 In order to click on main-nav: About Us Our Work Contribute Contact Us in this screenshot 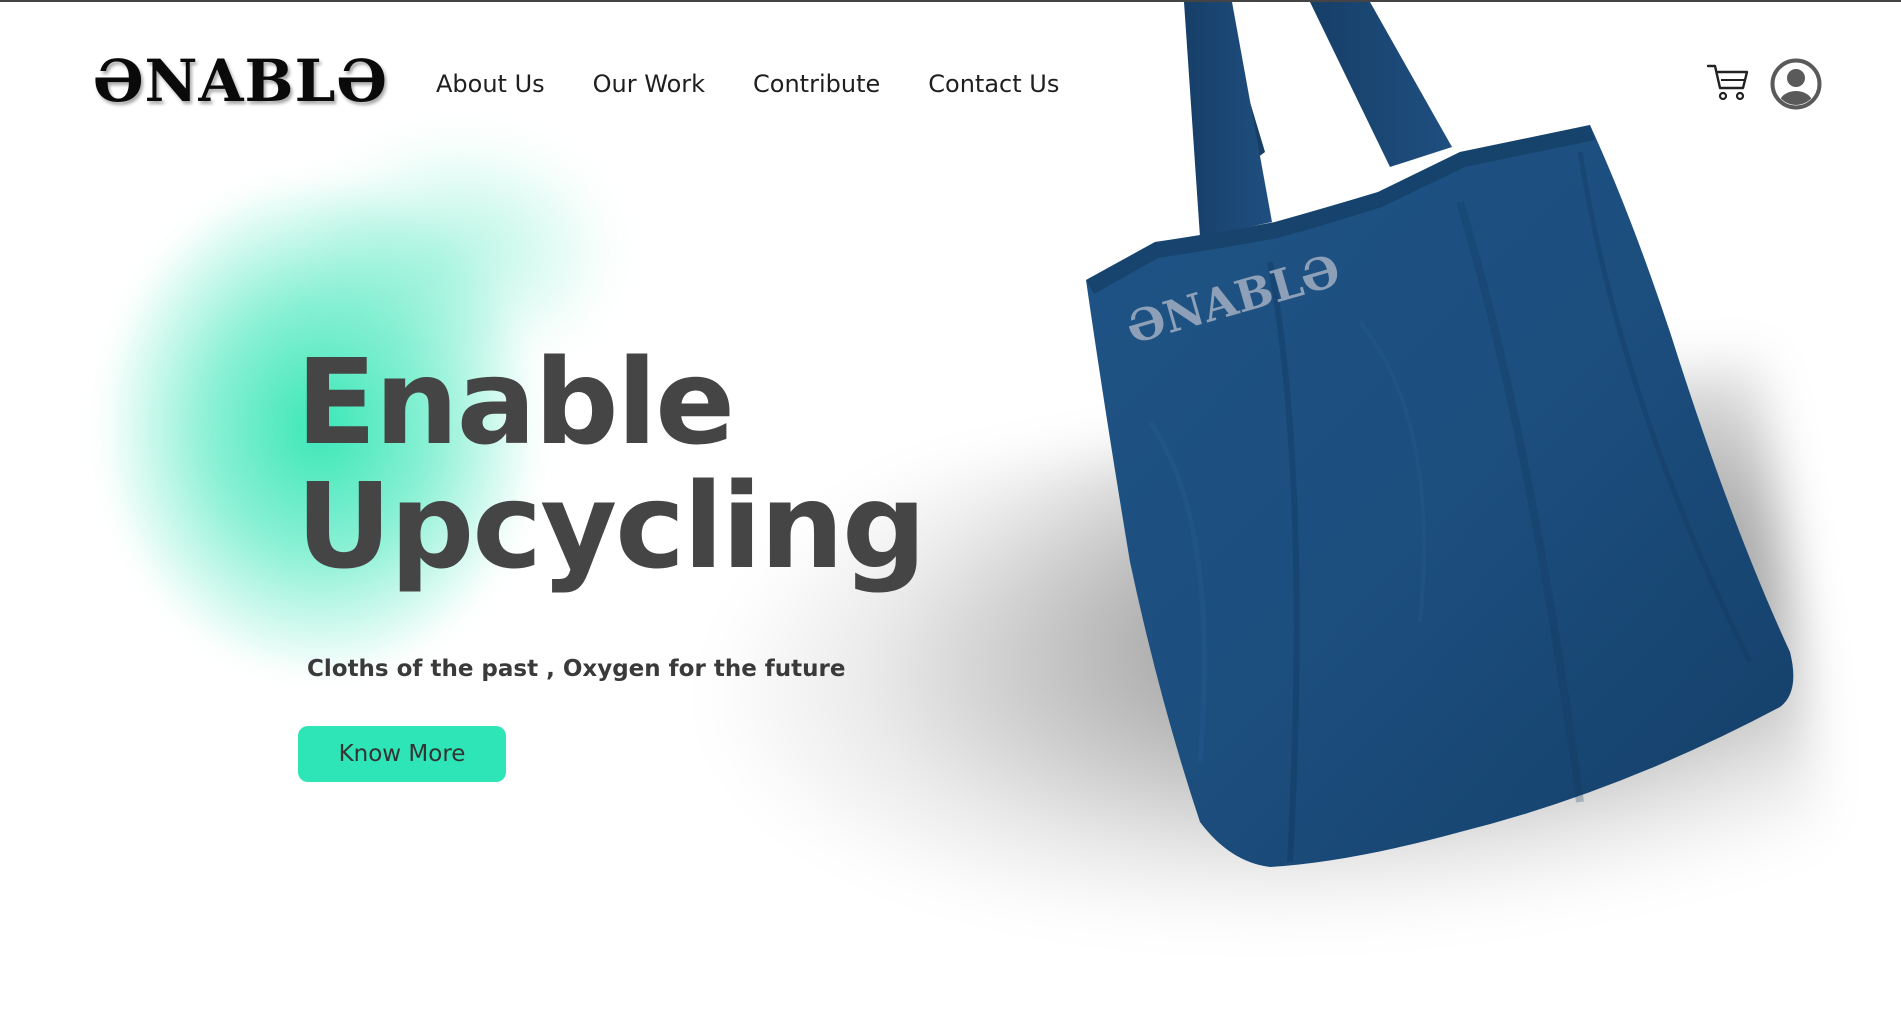, I will do `click(747, 84)`.